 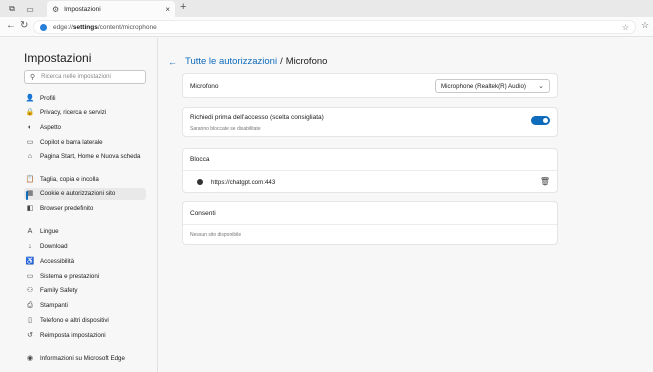 I want to click on favorite-icon: ☆, so click(x=625, y=27).